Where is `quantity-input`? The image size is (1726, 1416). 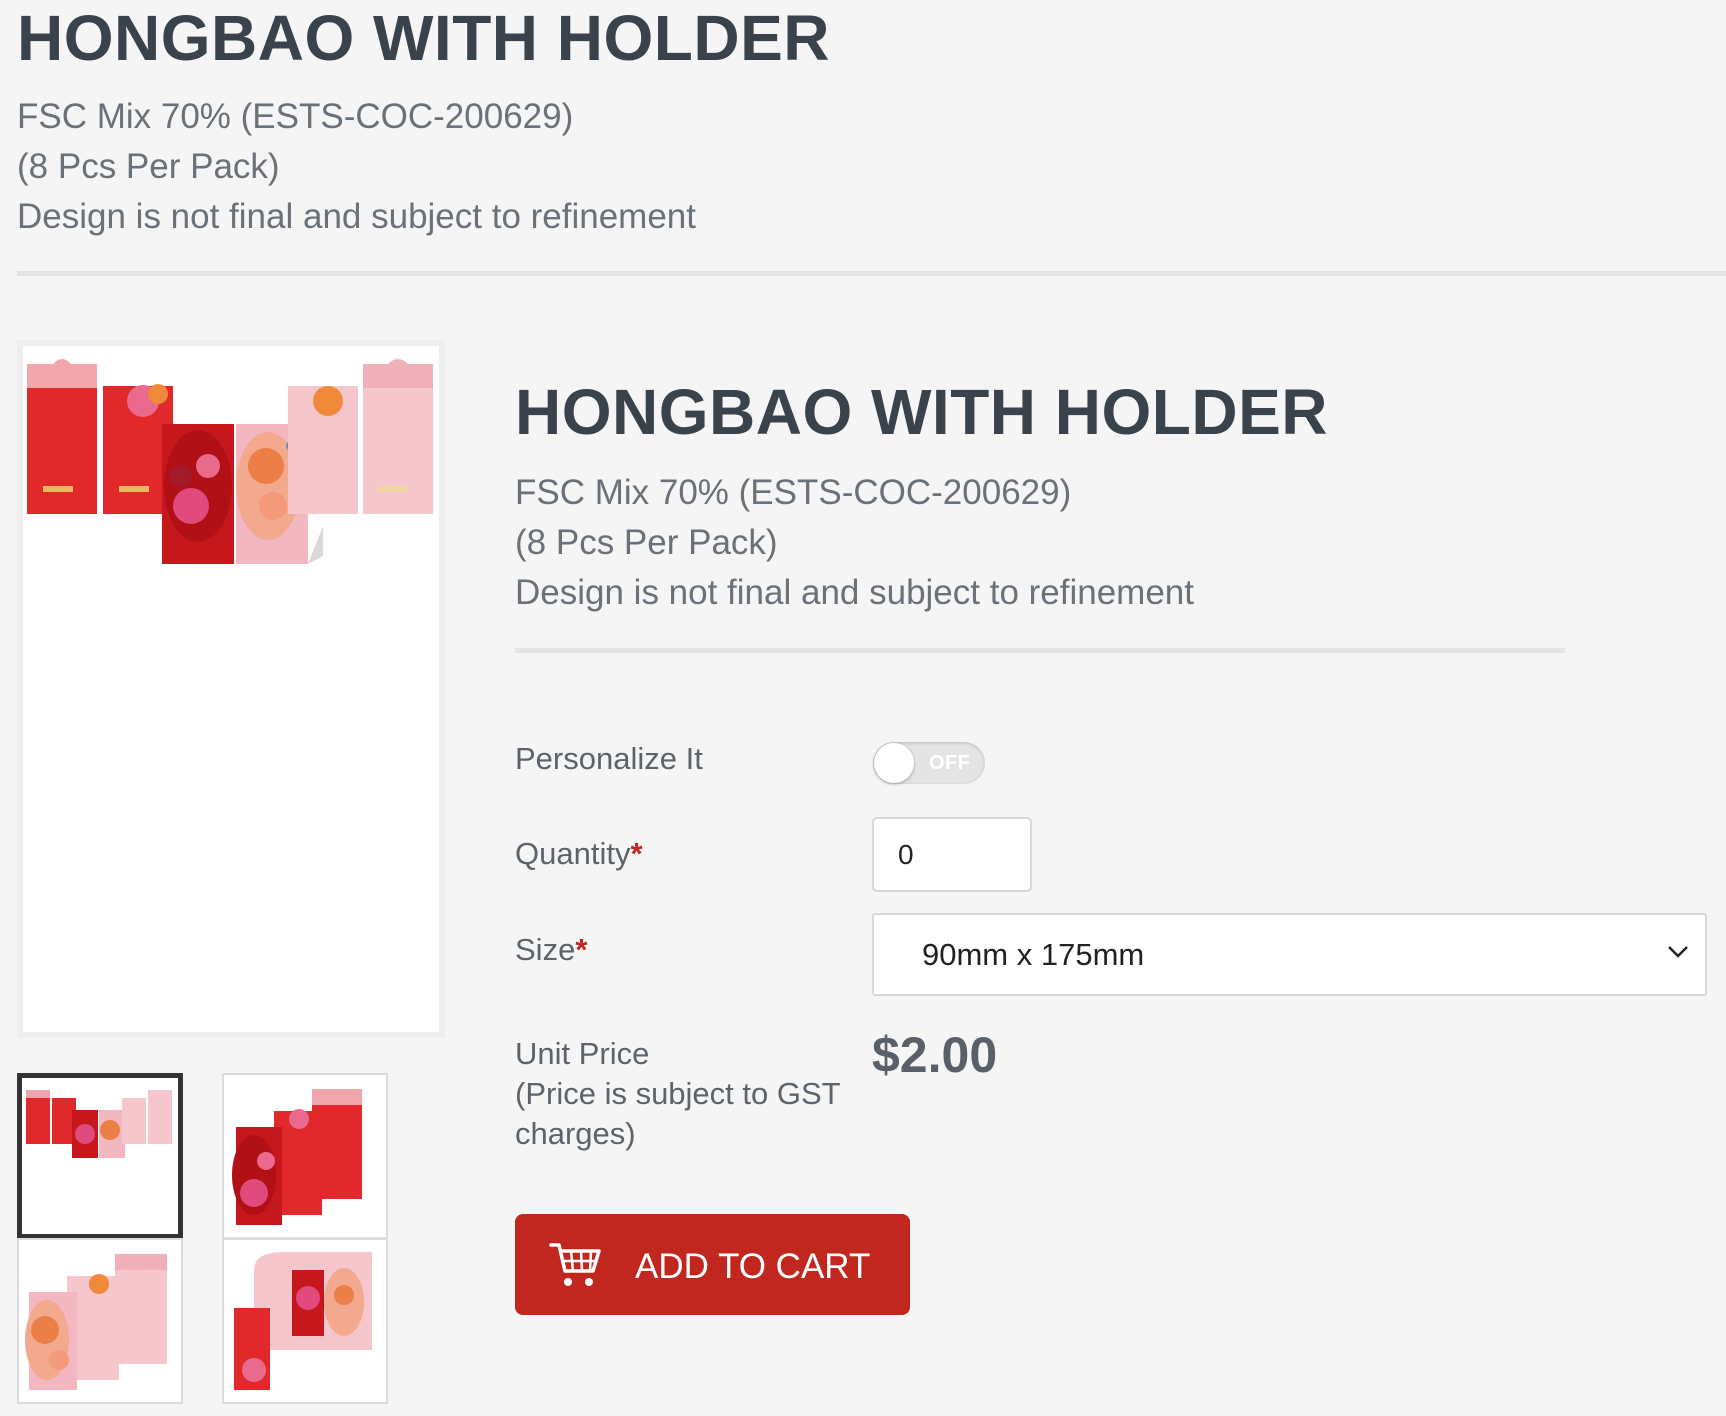
quantity-input is located at coordinates (952, 854).